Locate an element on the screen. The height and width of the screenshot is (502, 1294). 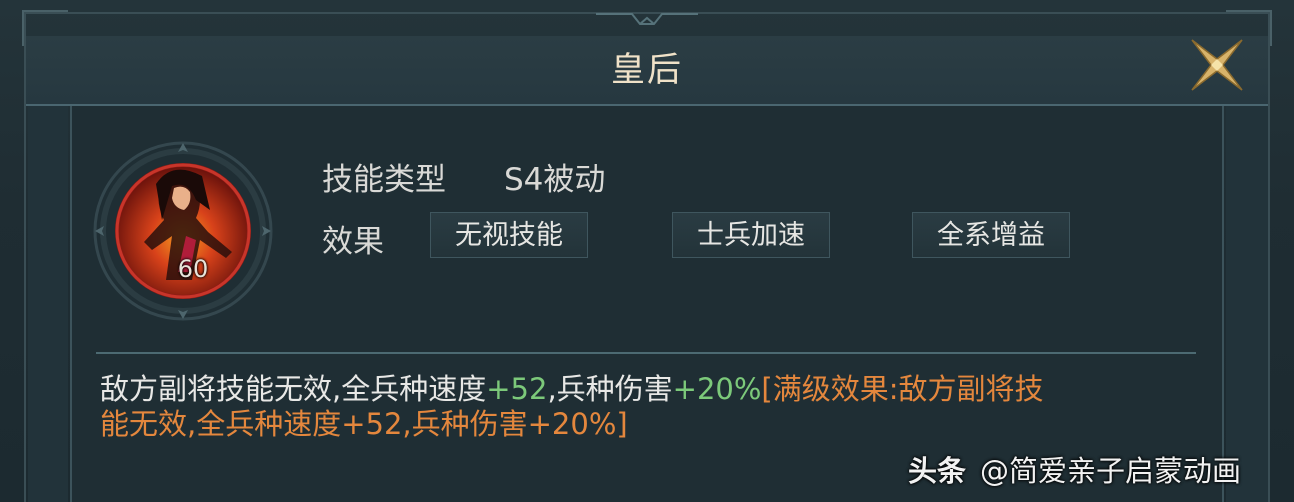
desc-damage-value: +20% is located at coordinates (717, 389).